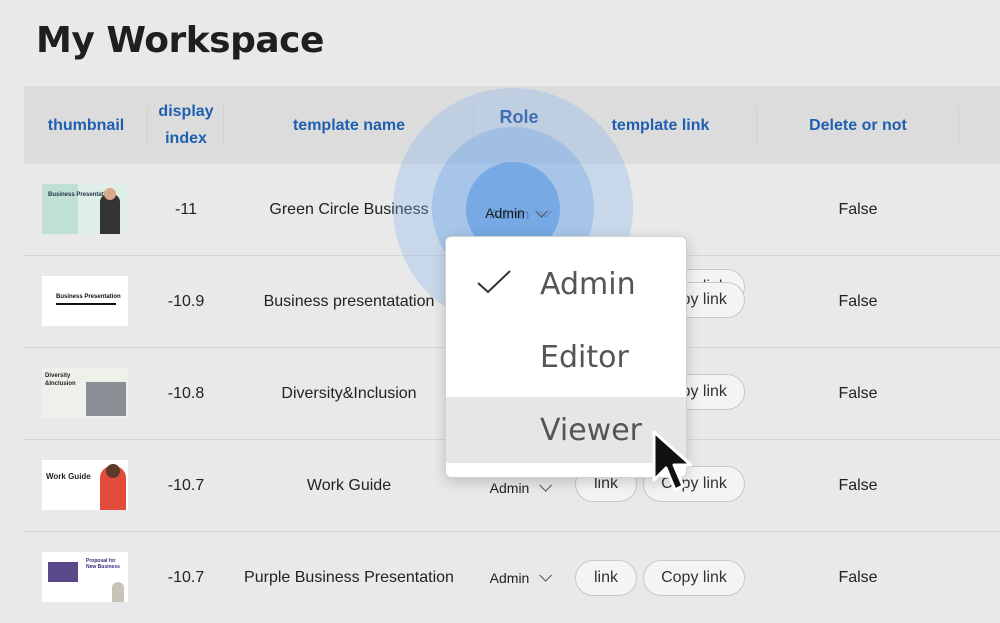 This screenshot has height=623, width=1000. I want to click on thumbnail-image: Diversity &Inclusion, so click(85, 393).